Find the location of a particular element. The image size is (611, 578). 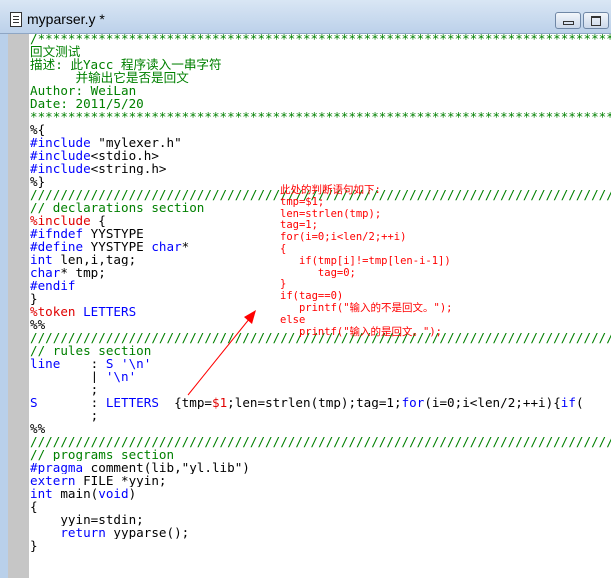

arrow-head is located at coordinates (250, 317).